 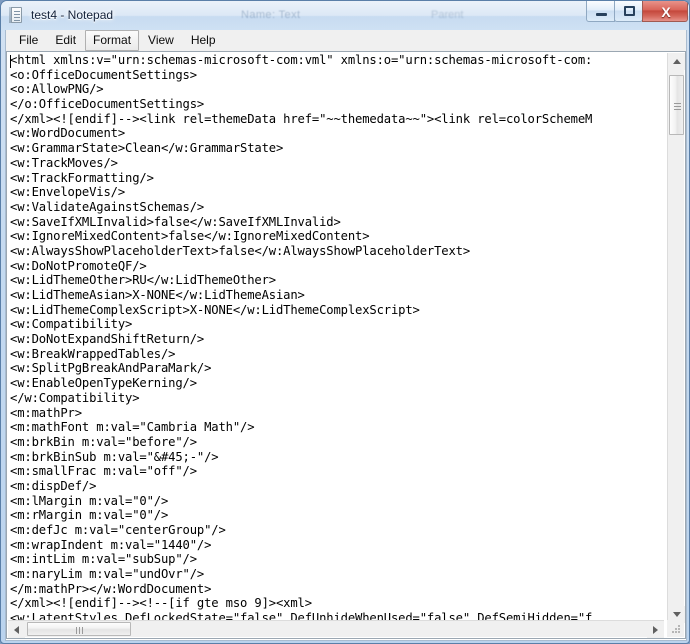 I want to click on editor-line: </m:mathPr></w:WordDocument>, so click(x=111, y=588).